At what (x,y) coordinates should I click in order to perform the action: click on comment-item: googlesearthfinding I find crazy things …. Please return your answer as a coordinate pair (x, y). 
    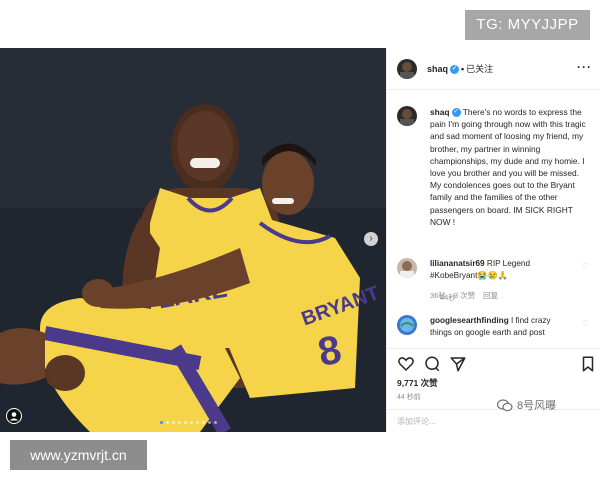
    Looking at the image, I should click on (495, 329).